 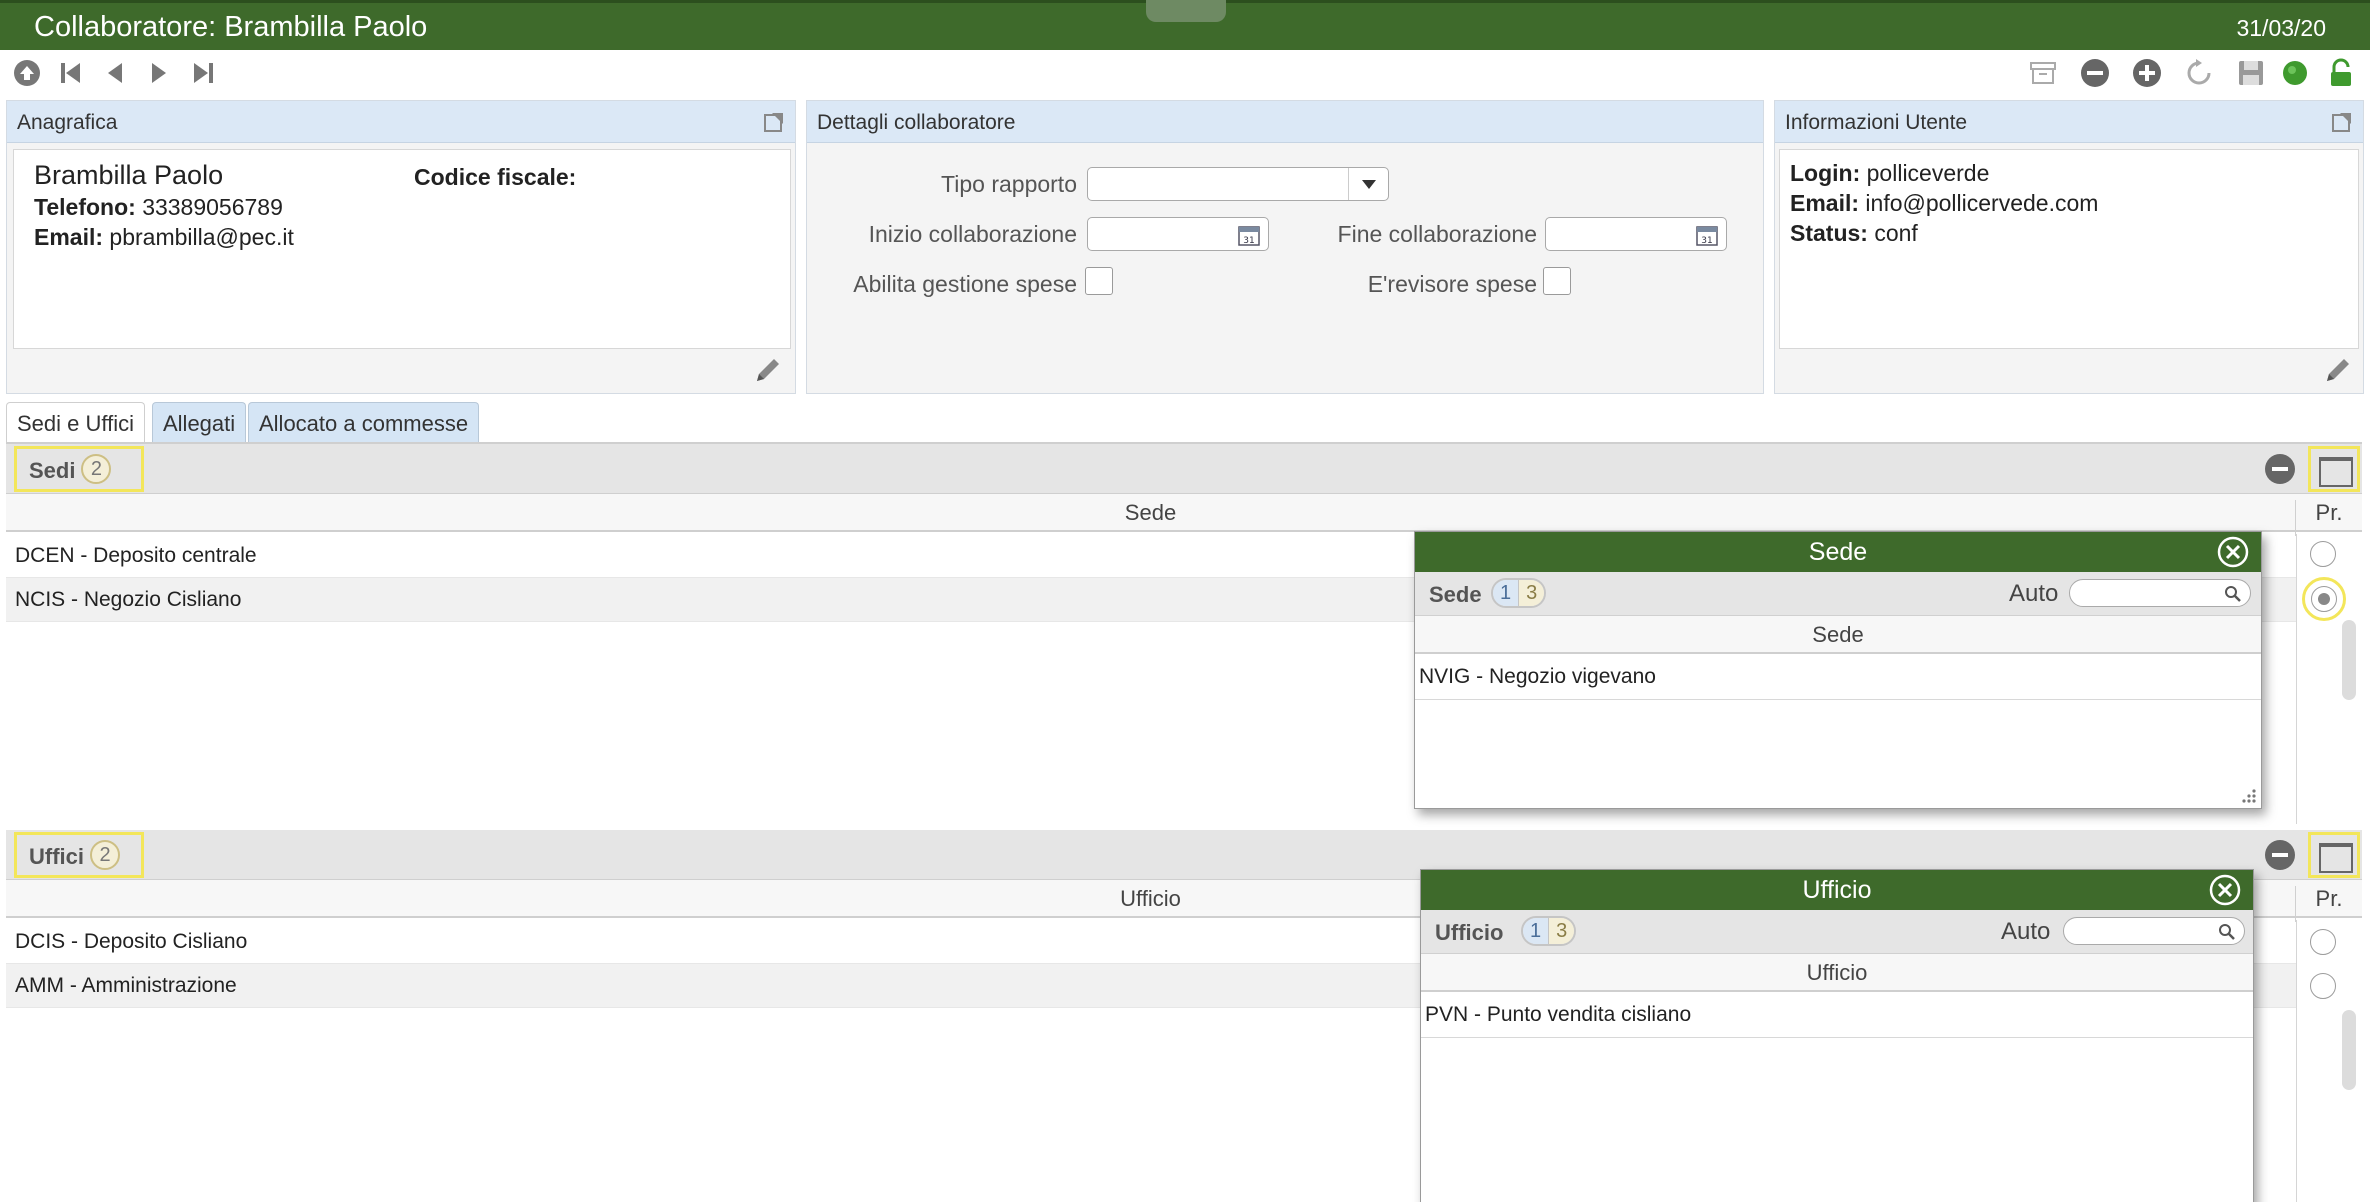 What do you see at coordinates (203, 73) in the screenshot?
I see `last-record-icon` at bounding box center [203, 73].